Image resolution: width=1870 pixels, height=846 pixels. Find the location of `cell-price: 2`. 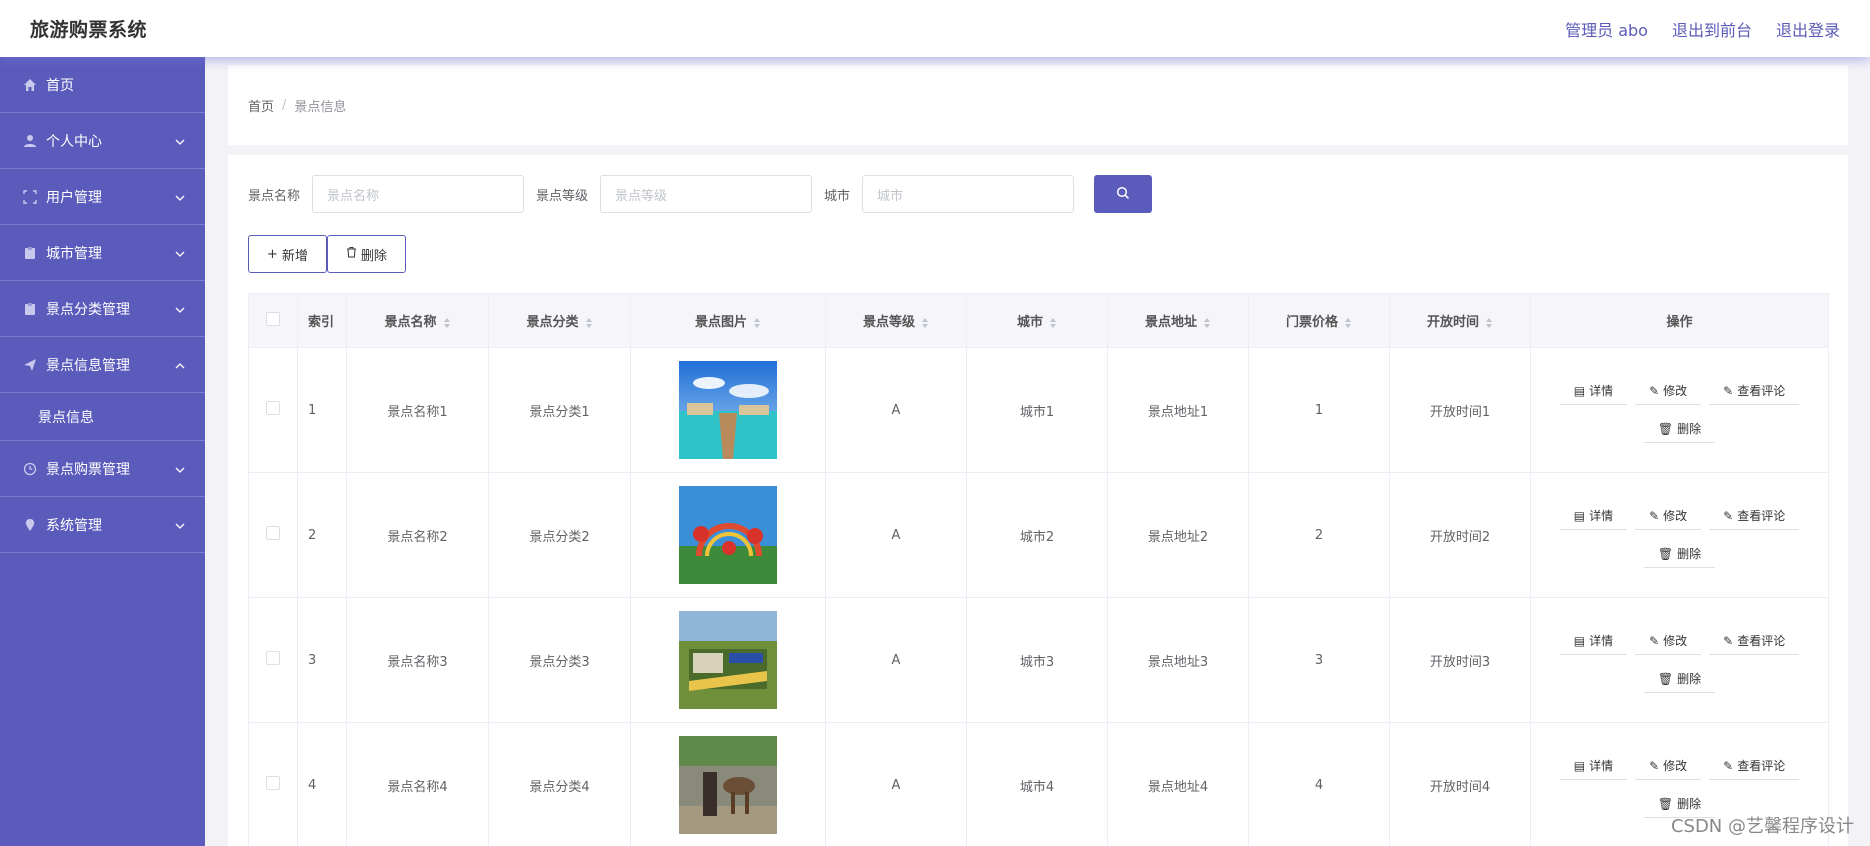

cell-price: 2 is located at coordinates (1319, 535).